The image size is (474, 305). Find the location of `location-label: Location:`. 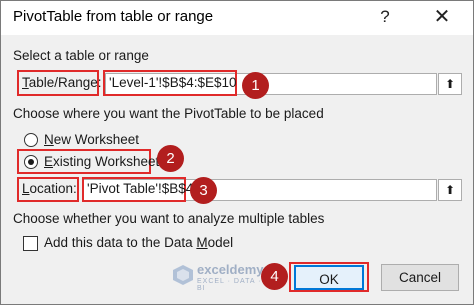

location-label: Location: is located at coordinates (49, 188).